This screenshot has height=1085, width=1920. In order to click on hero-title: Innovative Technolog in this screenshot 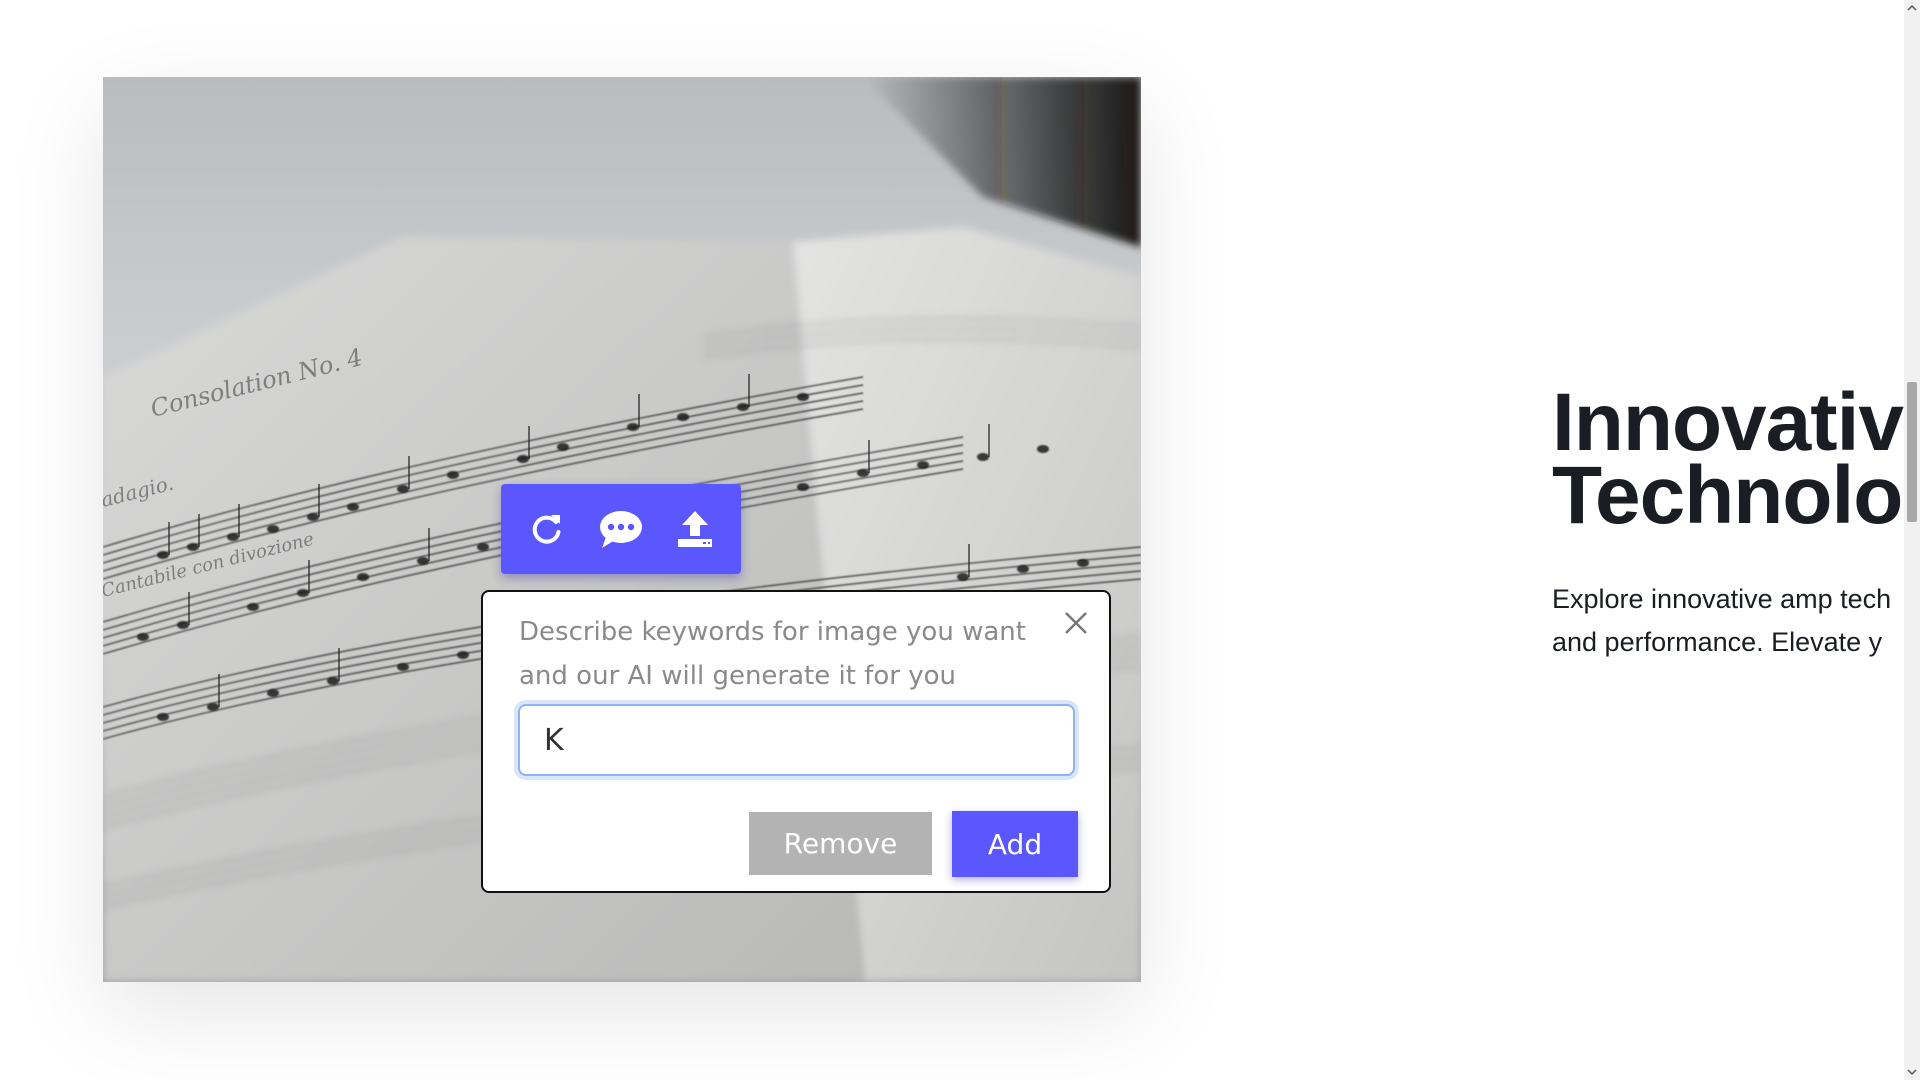, I will do `click(1728, 459)`.